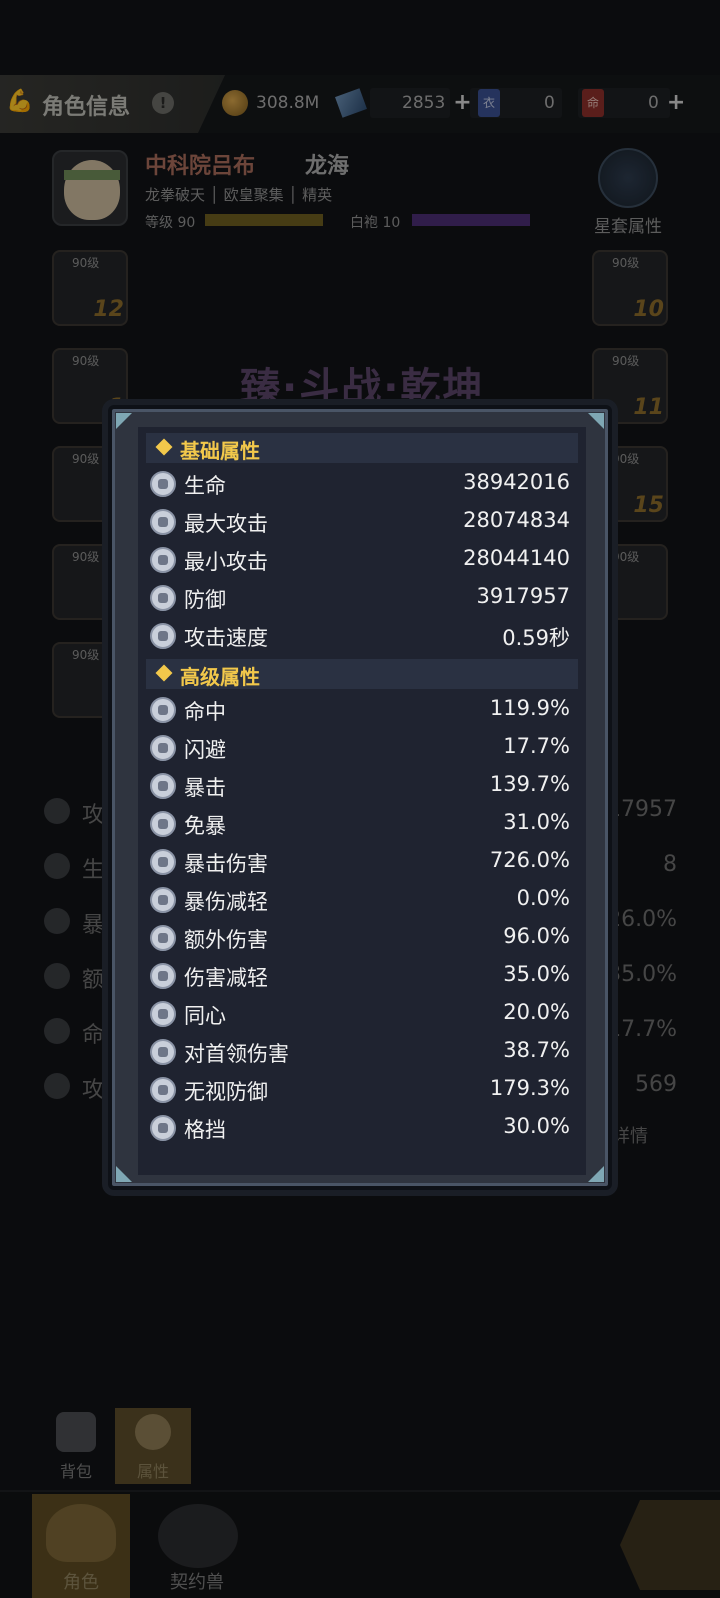  What do you see at coordinates (536, 638) in the screenshot?
I see `stat-value: 0.59秒` at bounding box center [536, 638].